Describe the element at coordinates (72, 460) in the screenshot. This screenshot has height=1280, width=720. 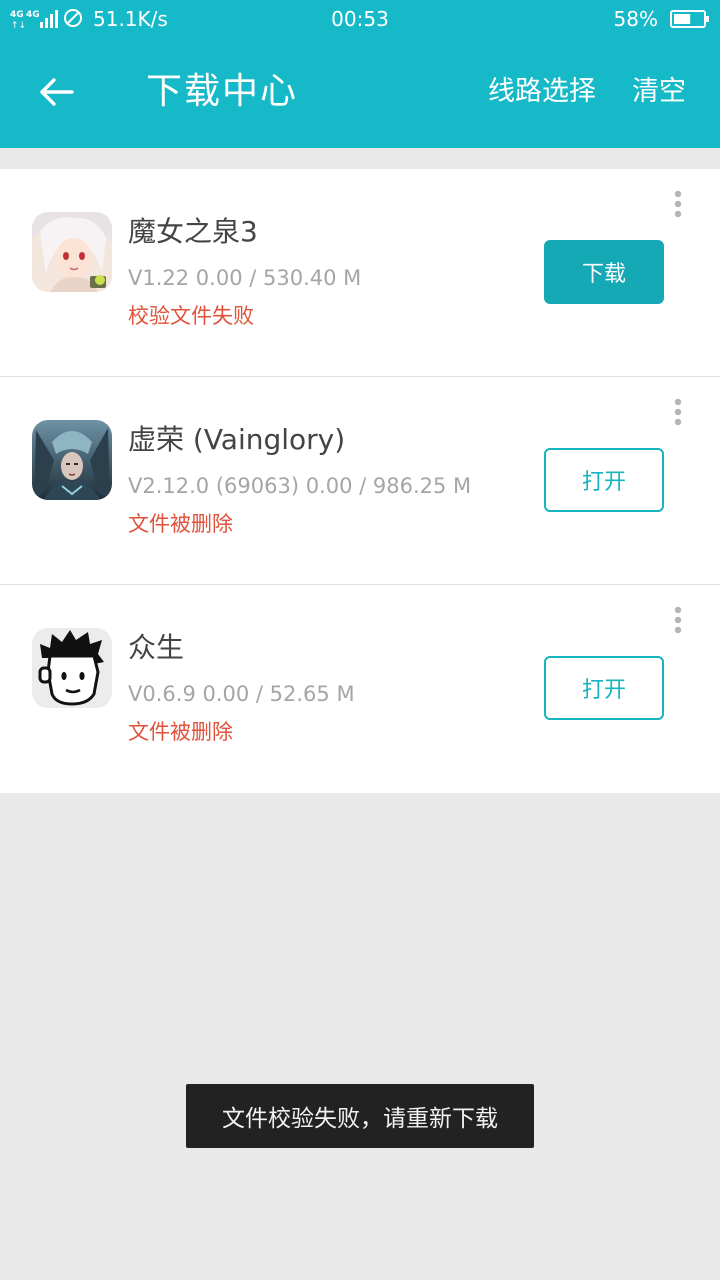
I see `app-icon-vainglory` at that location.